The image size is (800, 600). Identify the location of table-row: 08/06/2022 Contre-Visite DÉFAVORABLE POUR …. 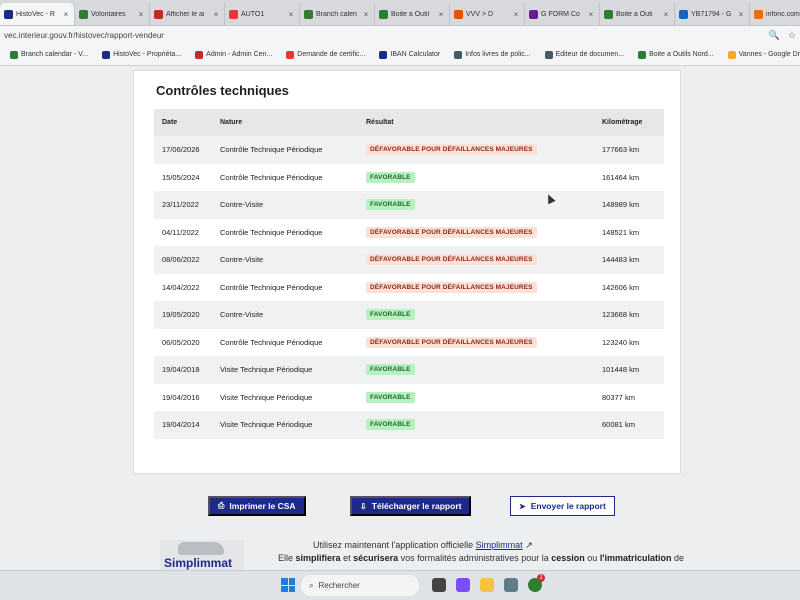
(409, 260).